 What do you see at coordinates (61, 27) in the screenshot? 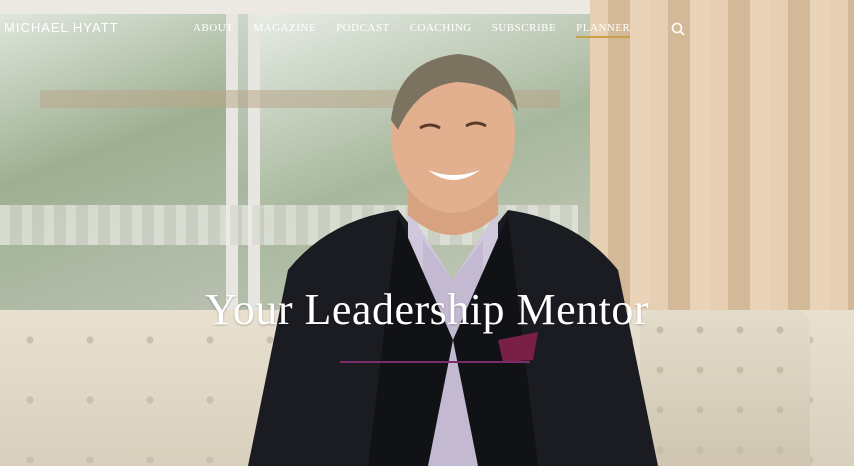
I see `site-logo: MICHAEL HYATT` at bounding box center [61, 27].